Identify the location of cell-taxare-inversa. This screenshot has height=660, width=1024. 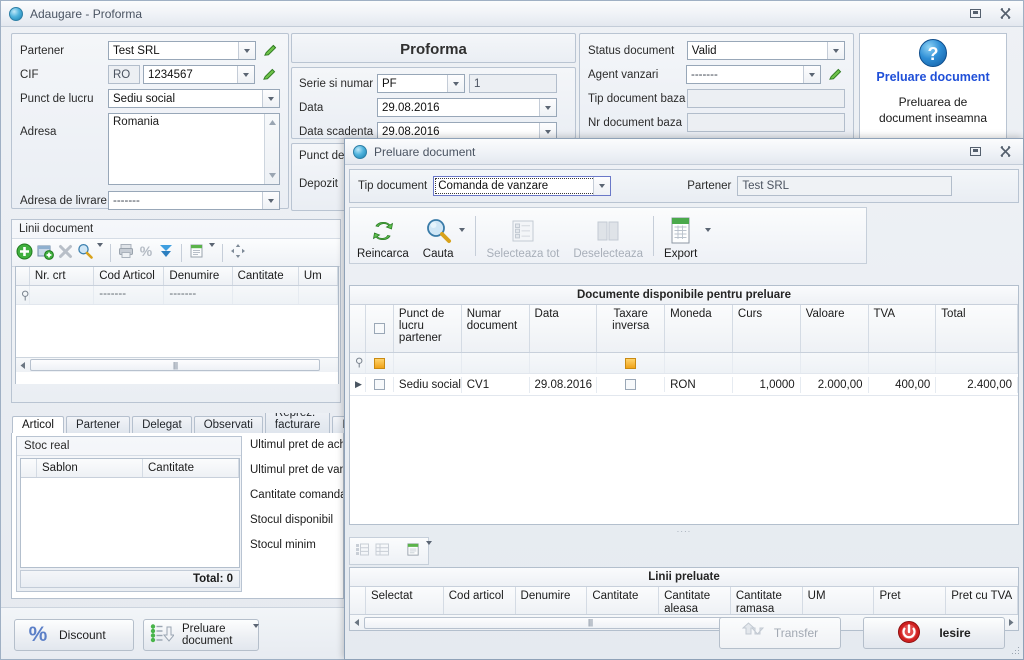
(631, 384).